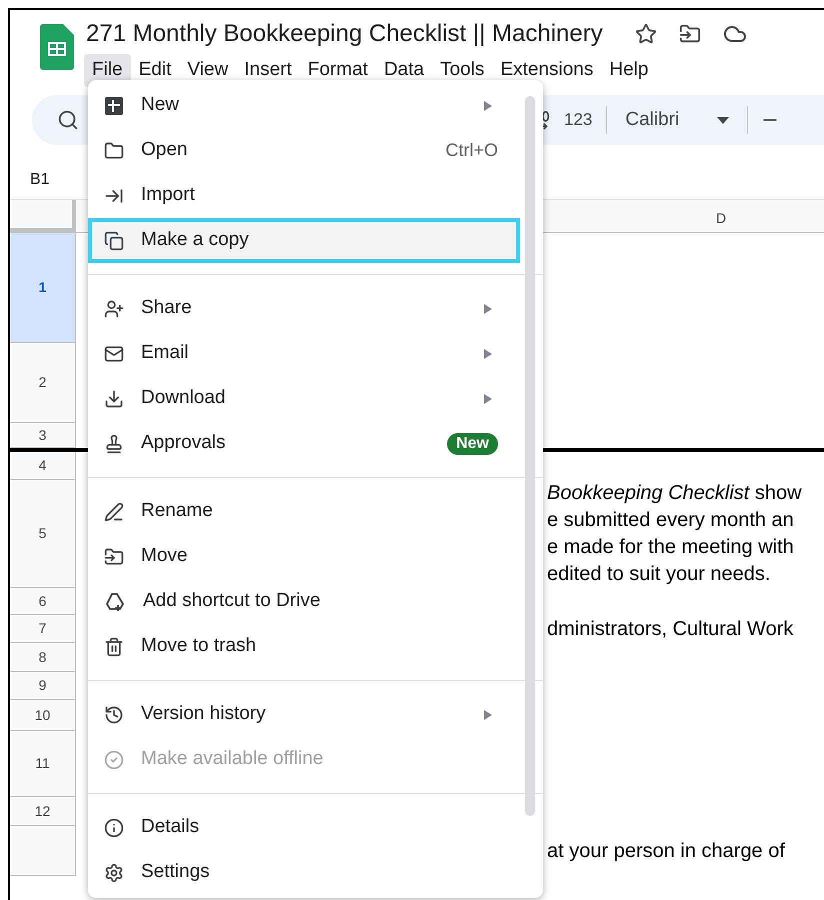  I want to click on menu-item: Details, so click(304, 827).